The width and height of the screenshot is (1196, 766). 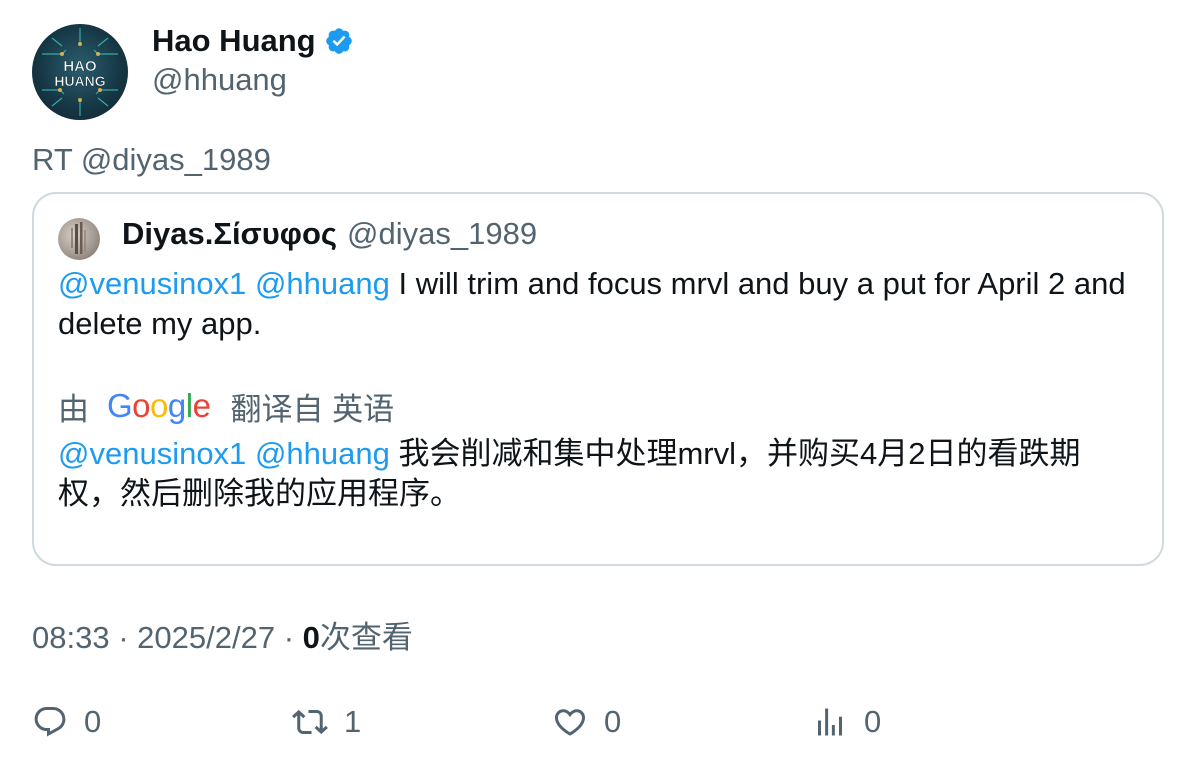 What do you see at coordinates (151, 159) in the screenshot?
I see `retweet-label: RT @diyas_1989` at bounding box center [151, 159].